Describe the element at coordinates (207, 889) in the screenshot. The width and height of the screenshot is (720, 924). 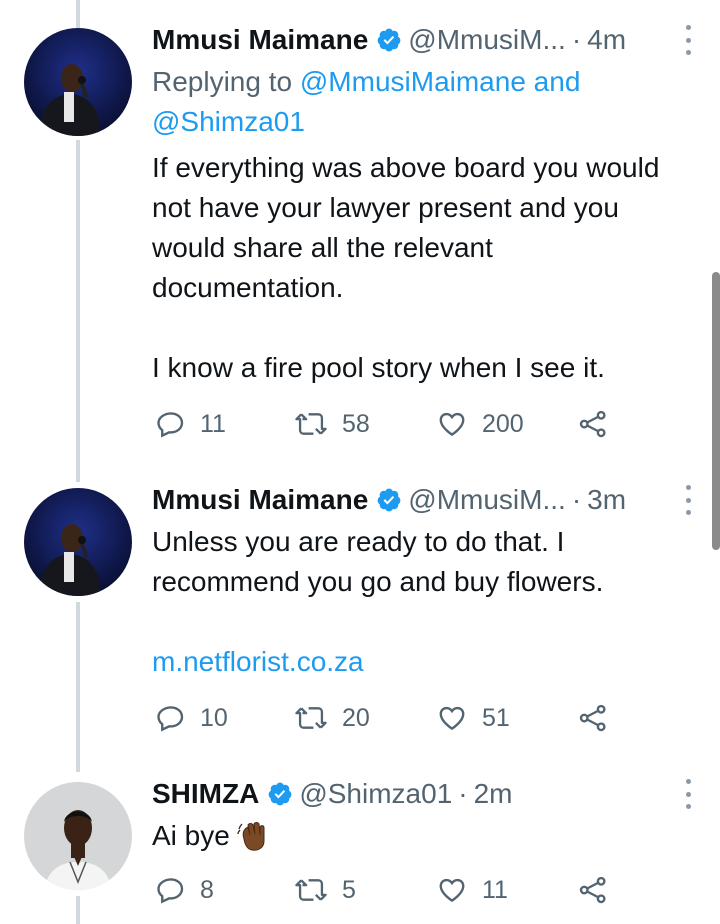
I see `reply-count: 8` at that location.